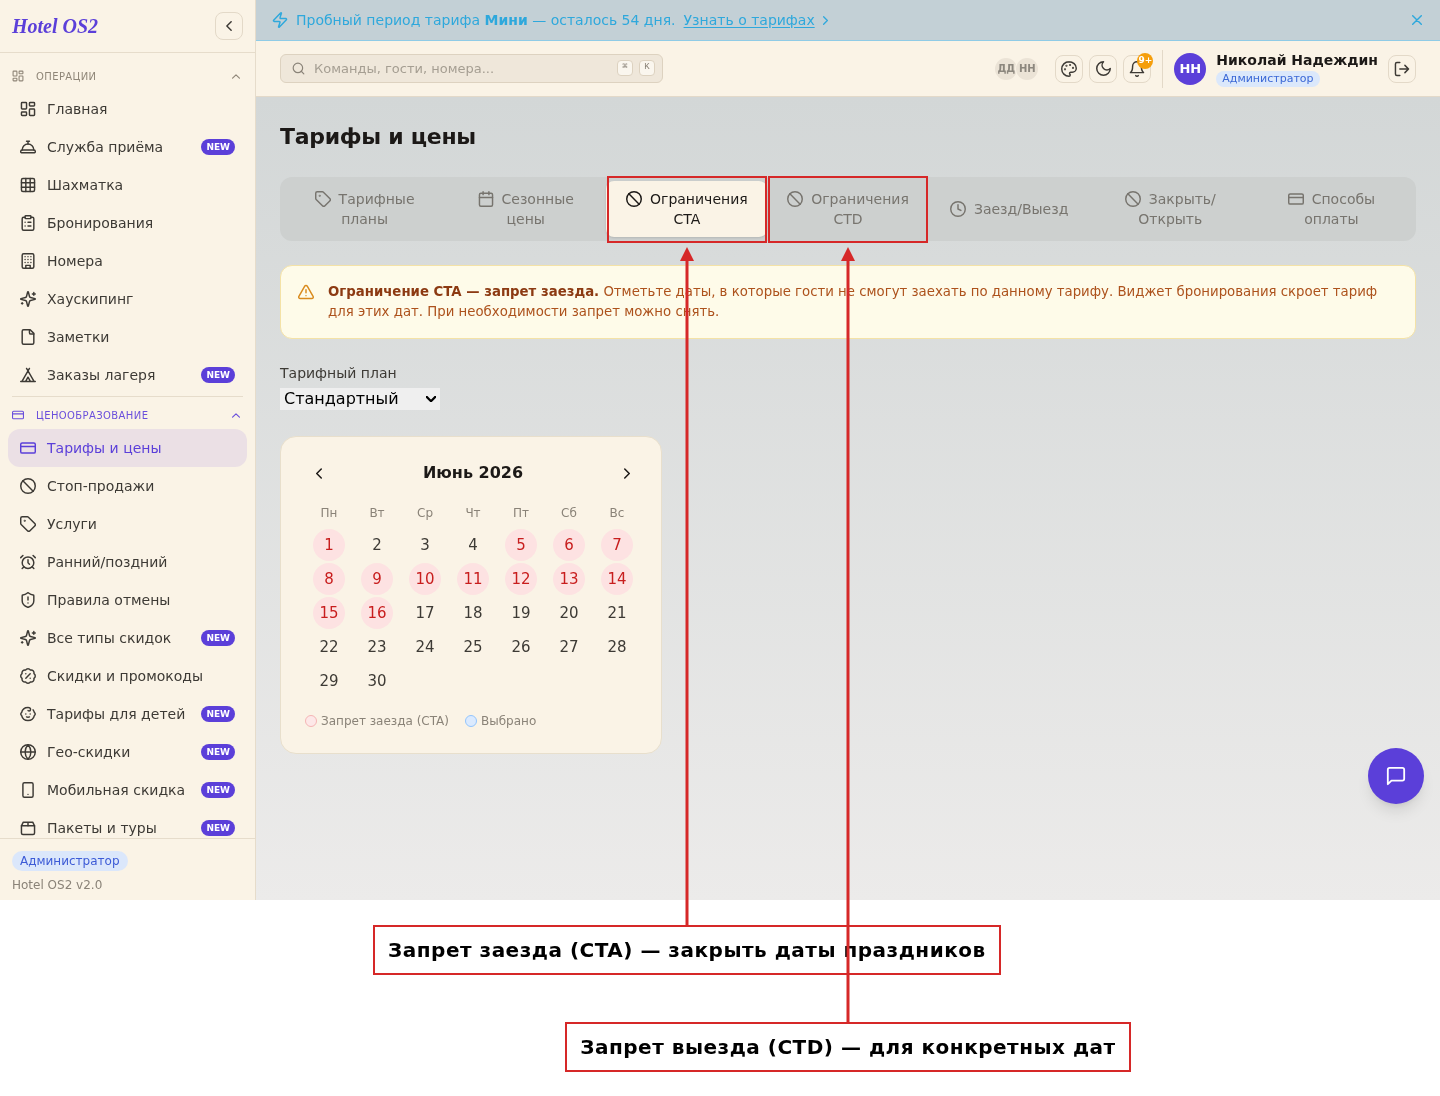 The image size is (1440, 1096). I want to click on globe-icon, so click(28, 752).